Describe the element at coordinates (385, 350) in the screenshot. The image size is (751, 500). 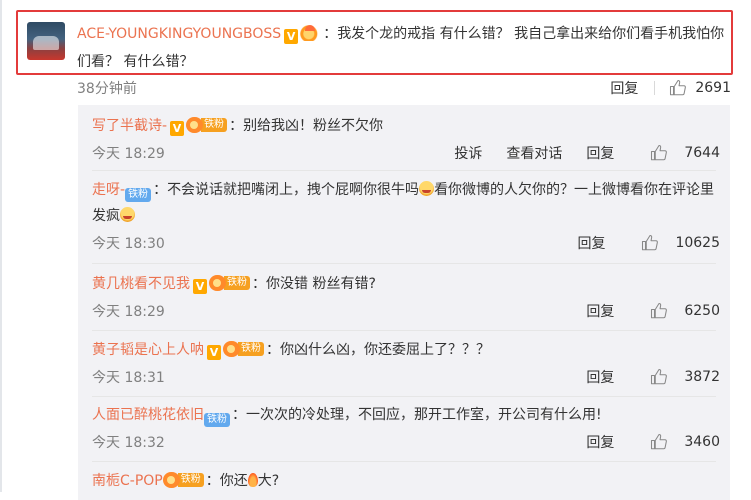
I see `reply-text: 你凶什么凶，你还委屈上了？？？` at that location.